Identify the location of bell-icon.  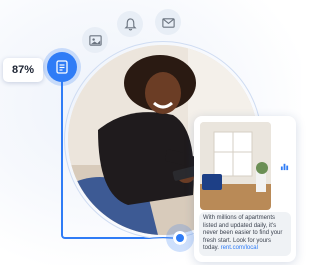
(130, 23).